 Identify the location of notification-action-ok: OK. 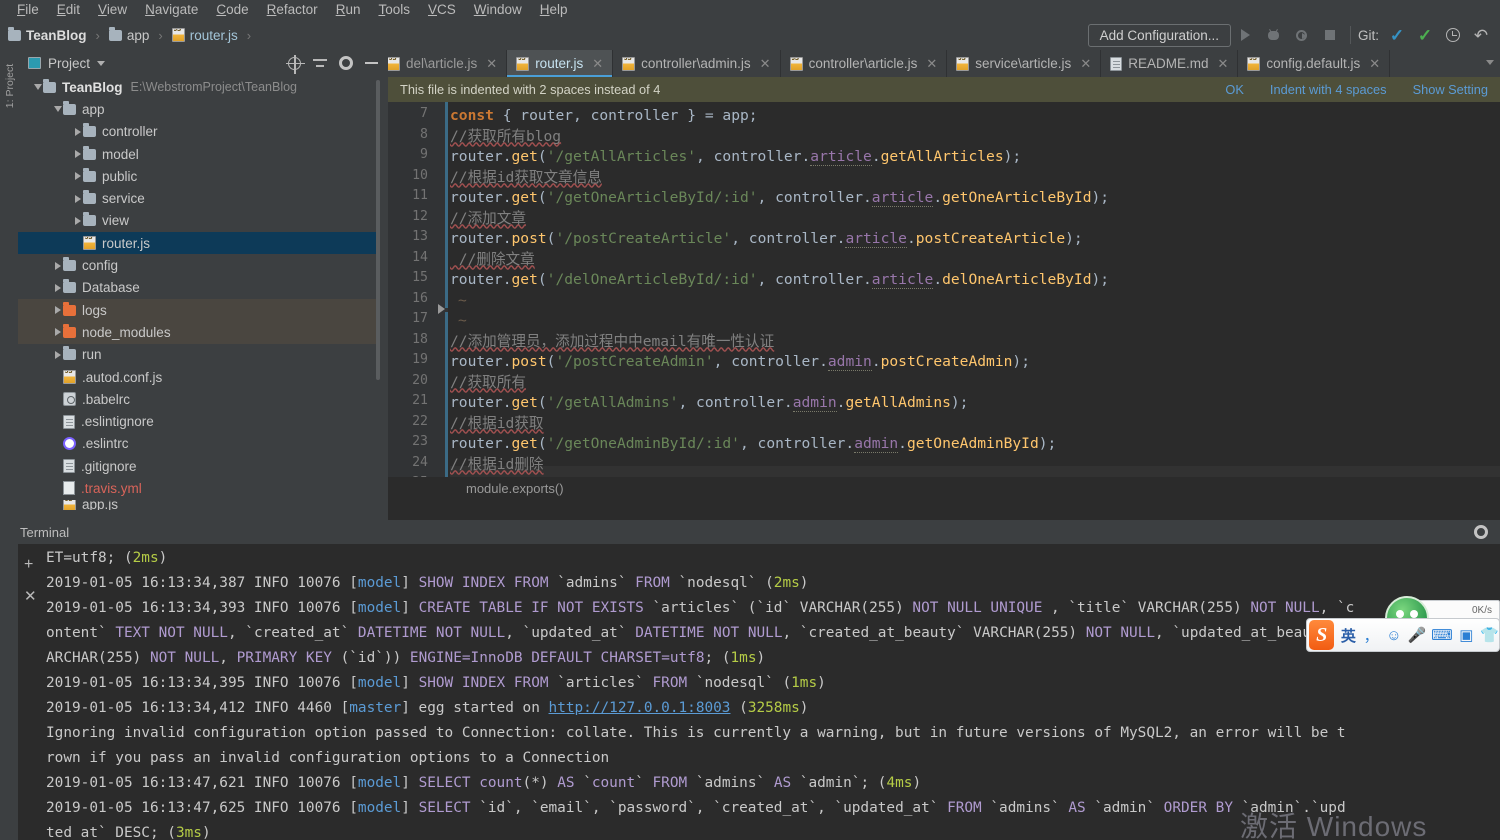
(1234, 89).